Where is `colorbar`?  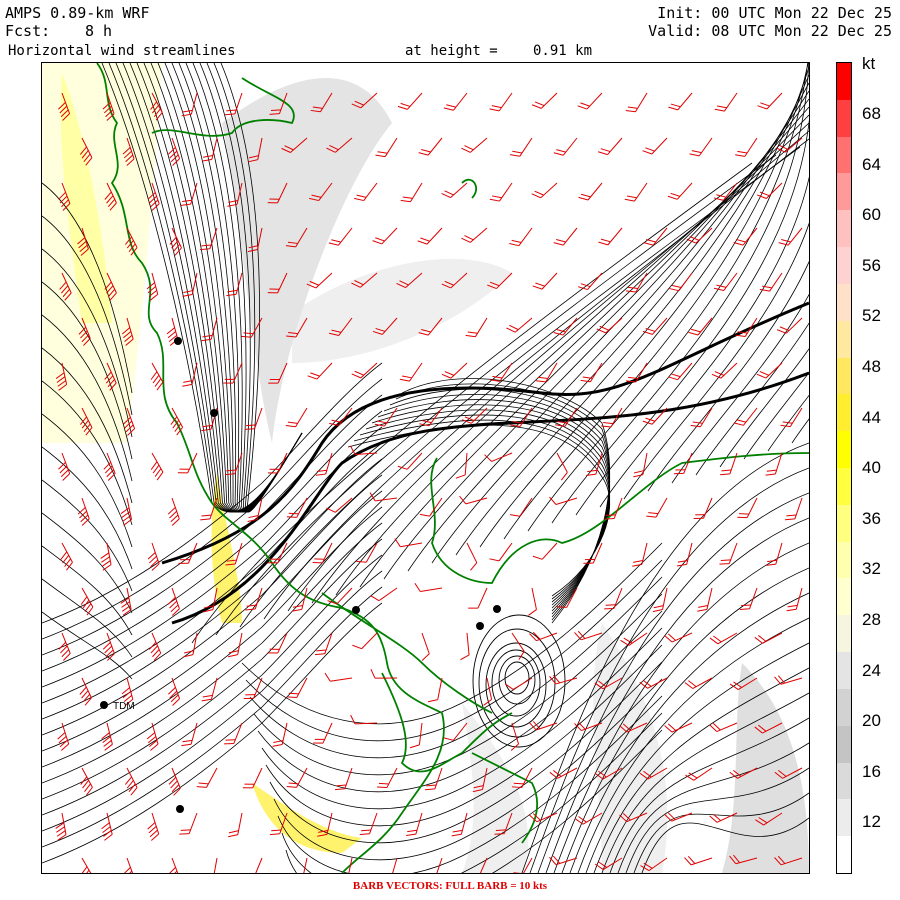 colorbar is located at coordinates (844, 468).